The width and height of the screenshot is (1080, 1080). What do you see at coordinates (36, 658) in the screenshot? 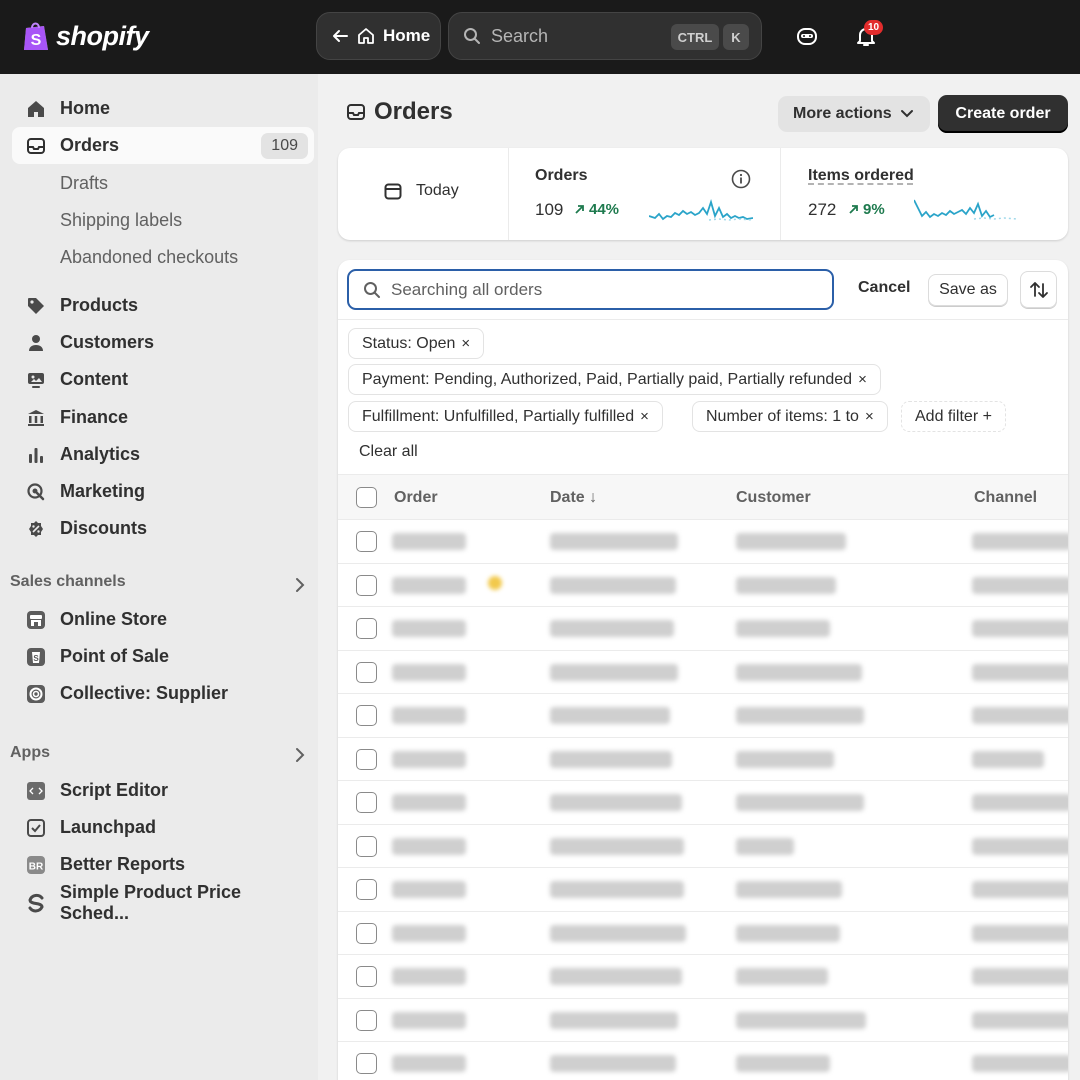
I see `svg-text: S` at bounding box center [36, 658].